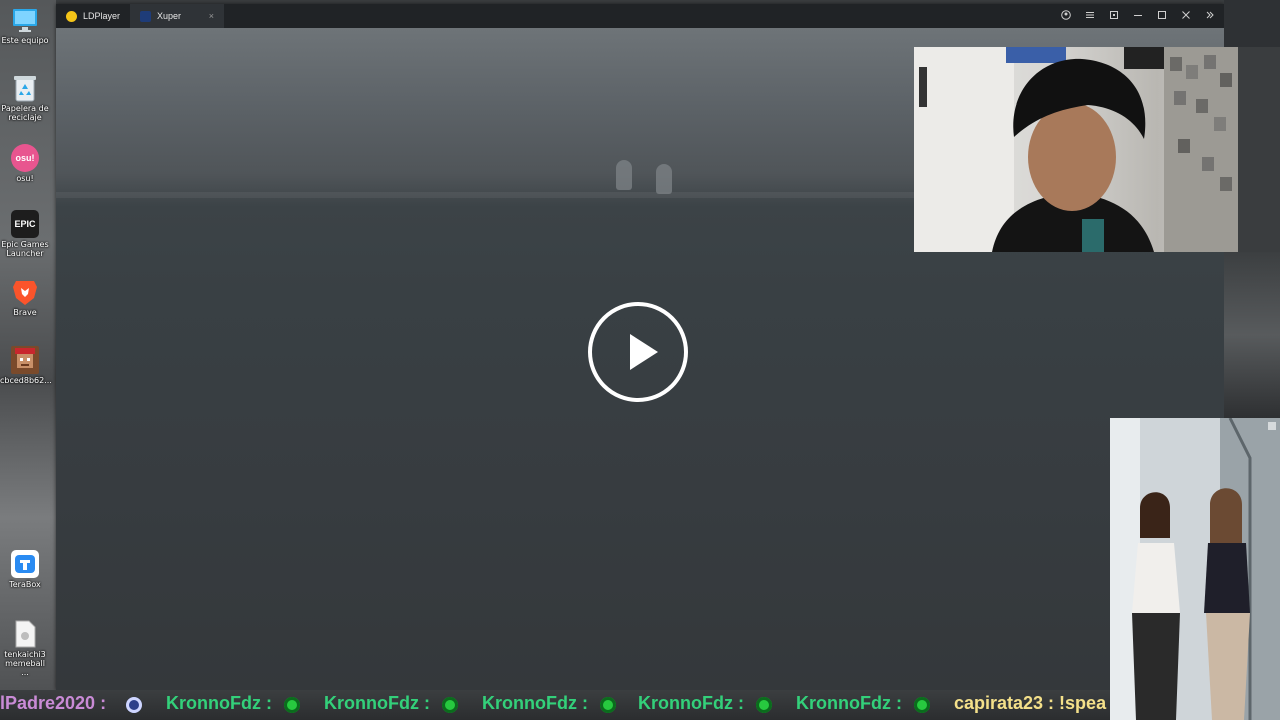  What do you see at coordinates (1252, 335) in the screenshot?
I see `background-strip-right` at bounding box center [1252, 335].